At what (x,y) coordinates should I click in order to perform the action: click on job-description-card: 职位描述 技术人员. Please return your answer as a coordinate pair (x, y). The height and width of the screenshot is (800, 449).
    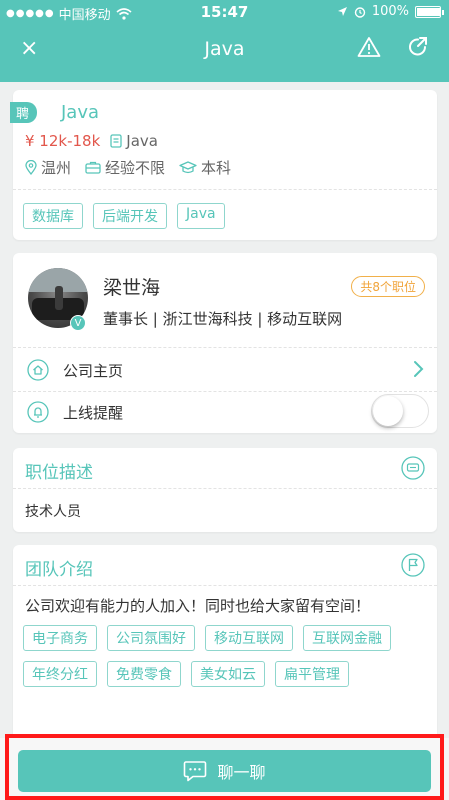
    Looking at the image, I should click on (225, 490).